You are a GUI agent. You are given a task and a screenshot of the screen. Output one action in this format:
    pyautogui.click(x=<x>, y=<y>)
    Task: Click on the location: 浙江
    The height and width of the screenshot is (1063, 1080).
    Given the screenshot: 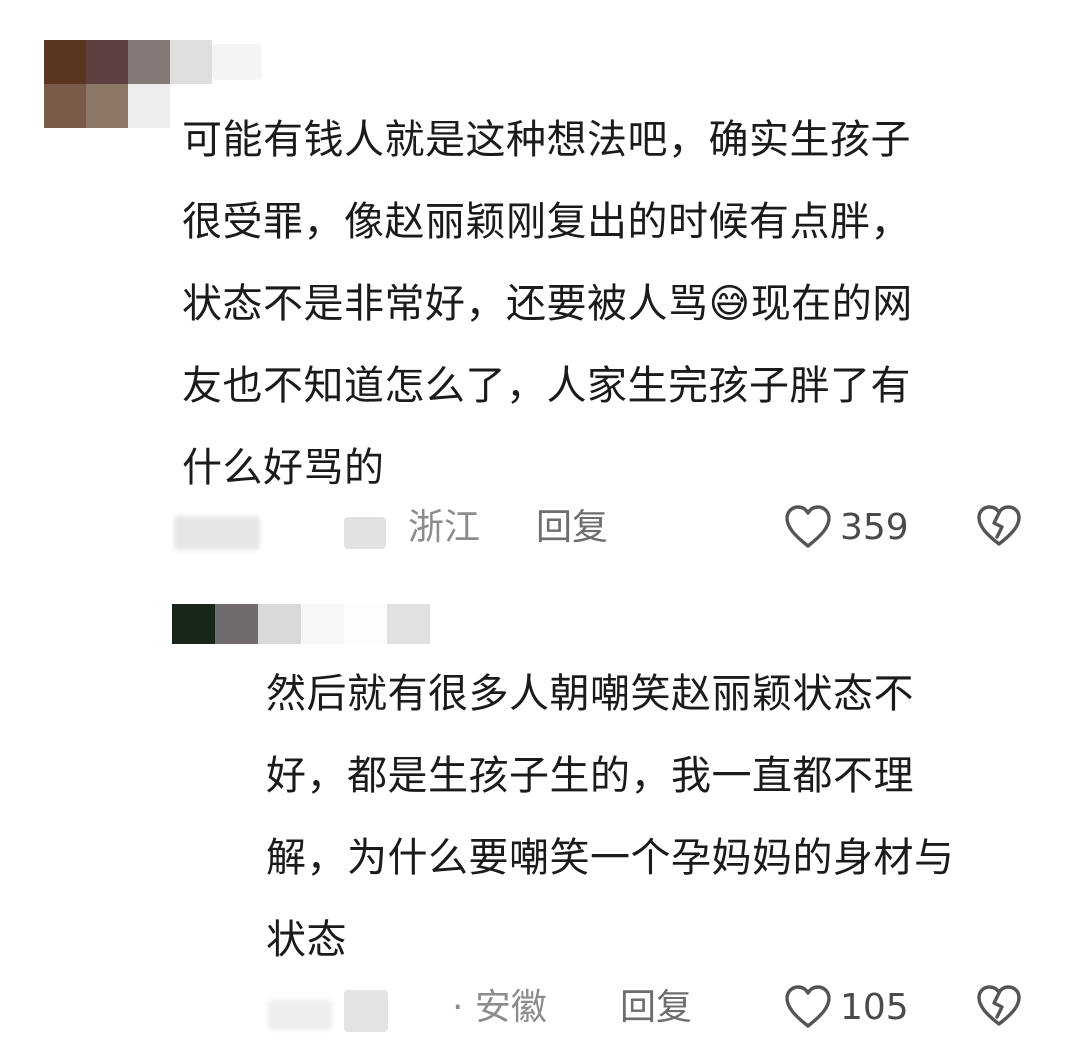 What is the action you would take?
    pyautogui.click(x=444, y=527)
    